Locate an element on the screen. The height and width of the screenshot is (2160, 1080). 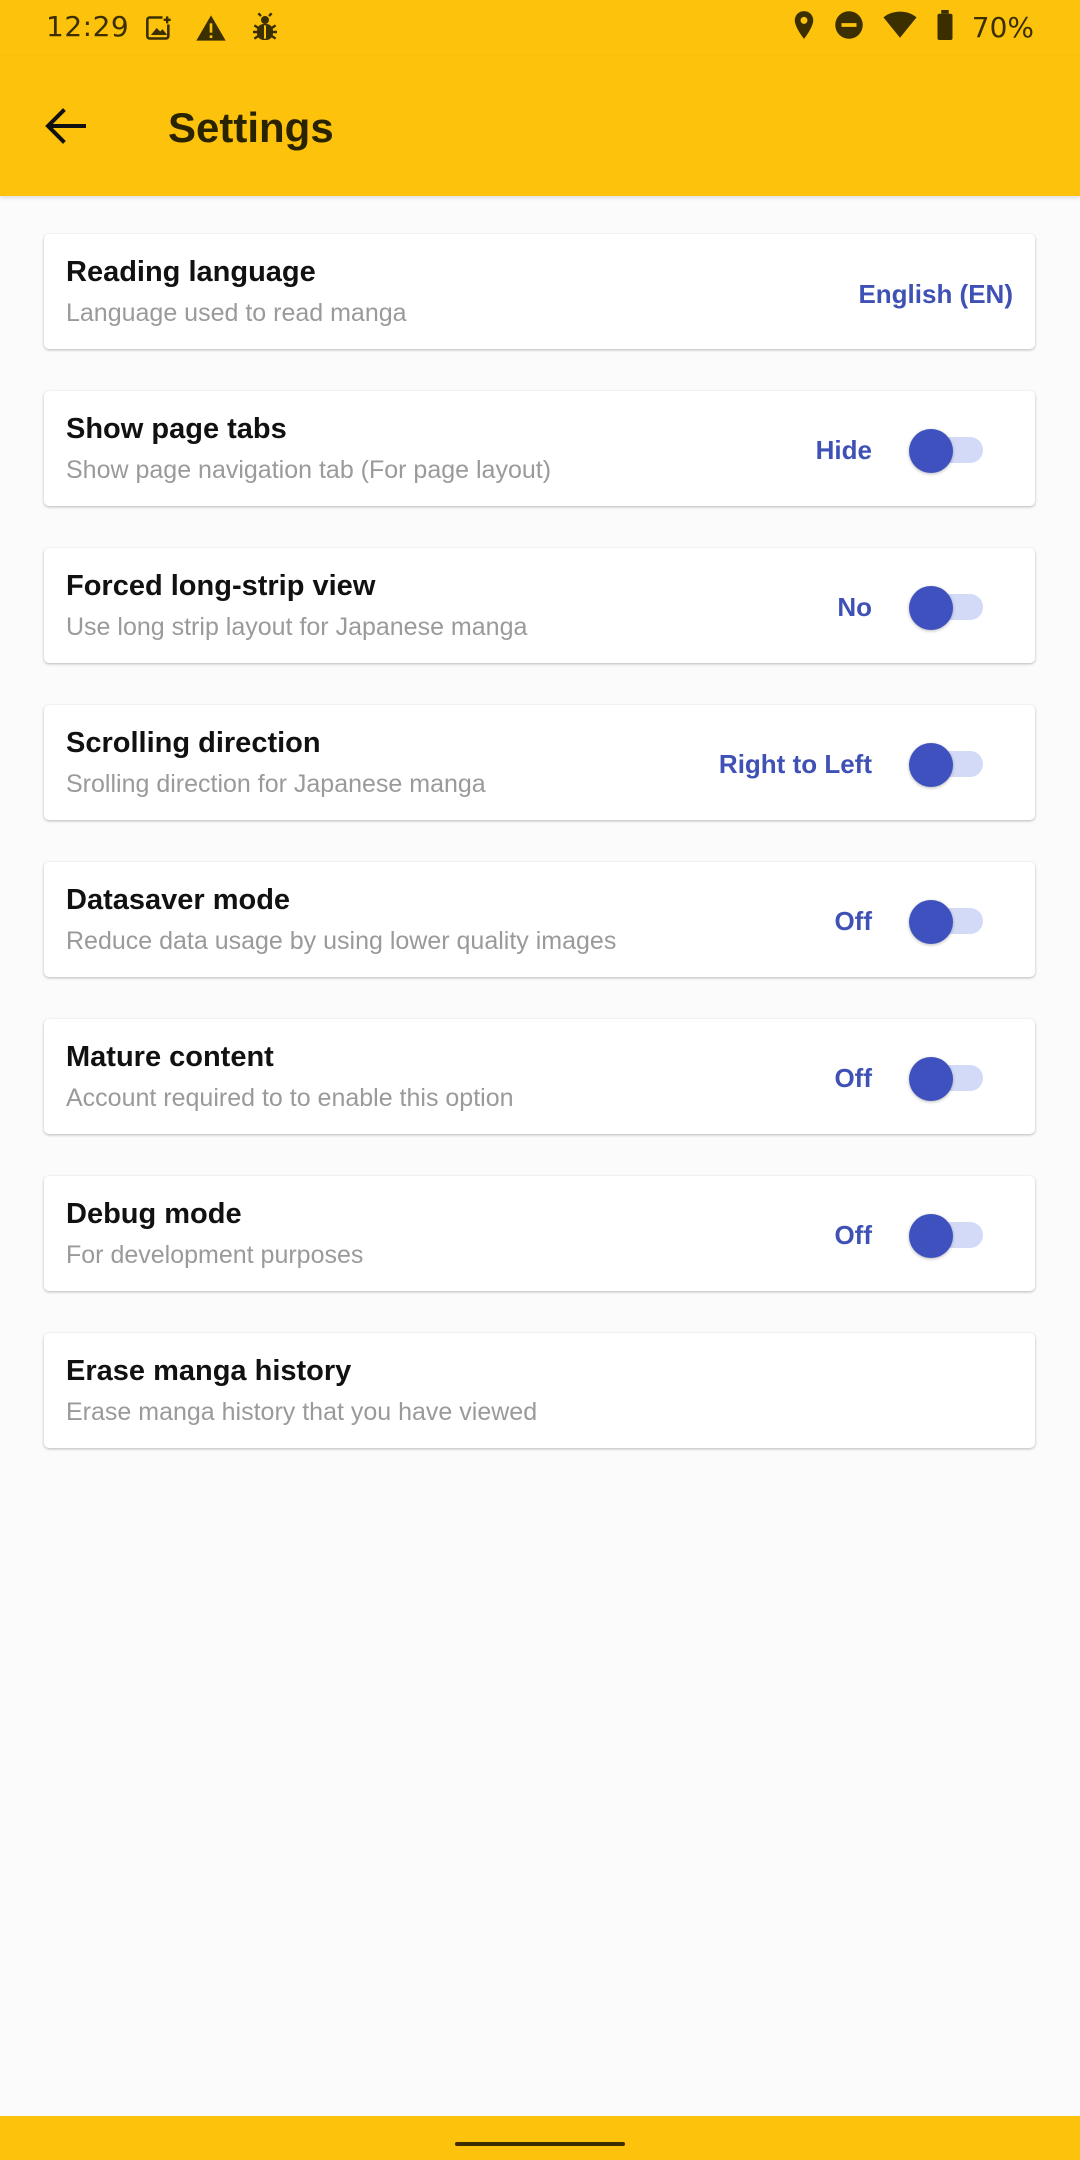
arrow-back-icon is located at coordinates (65, 126).